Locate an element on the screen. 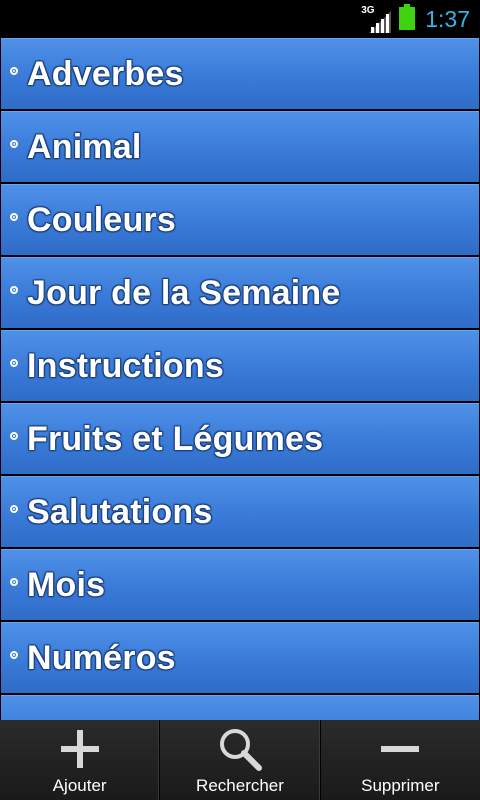 Image resolution: width=480 pixels, height=800 pixels. add-button-label: Ajouter is located at coordinates (79, 785).